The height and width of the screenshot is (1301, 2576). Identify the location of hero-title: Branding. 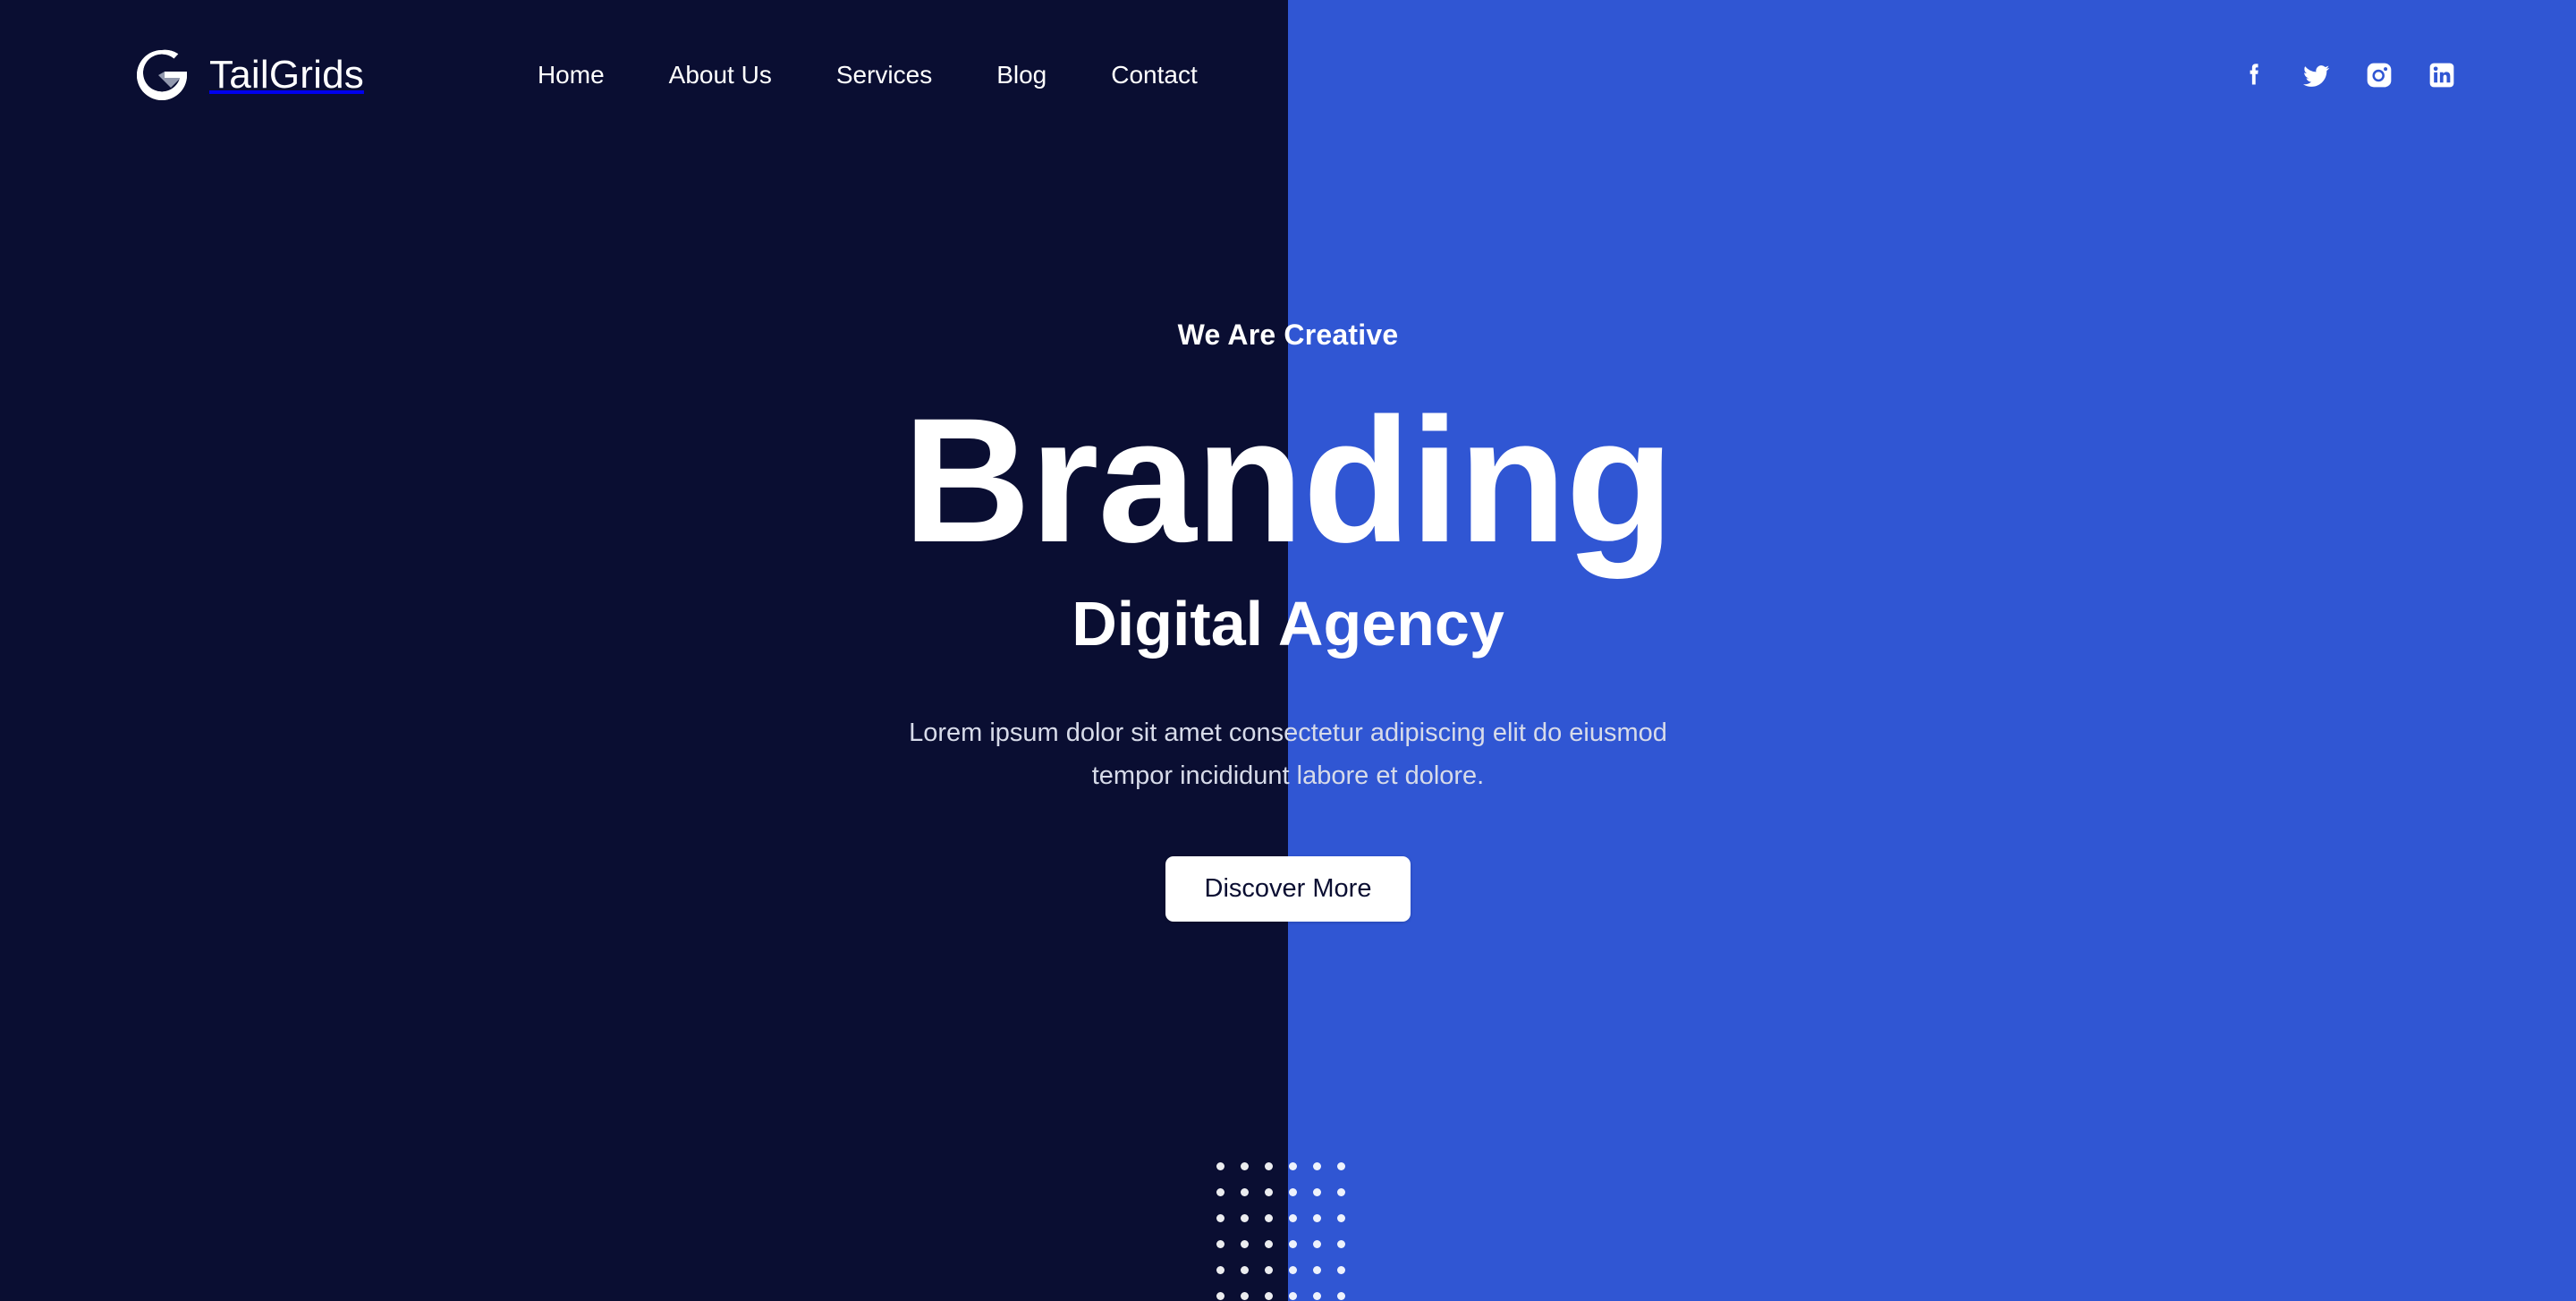
(1288, 480).